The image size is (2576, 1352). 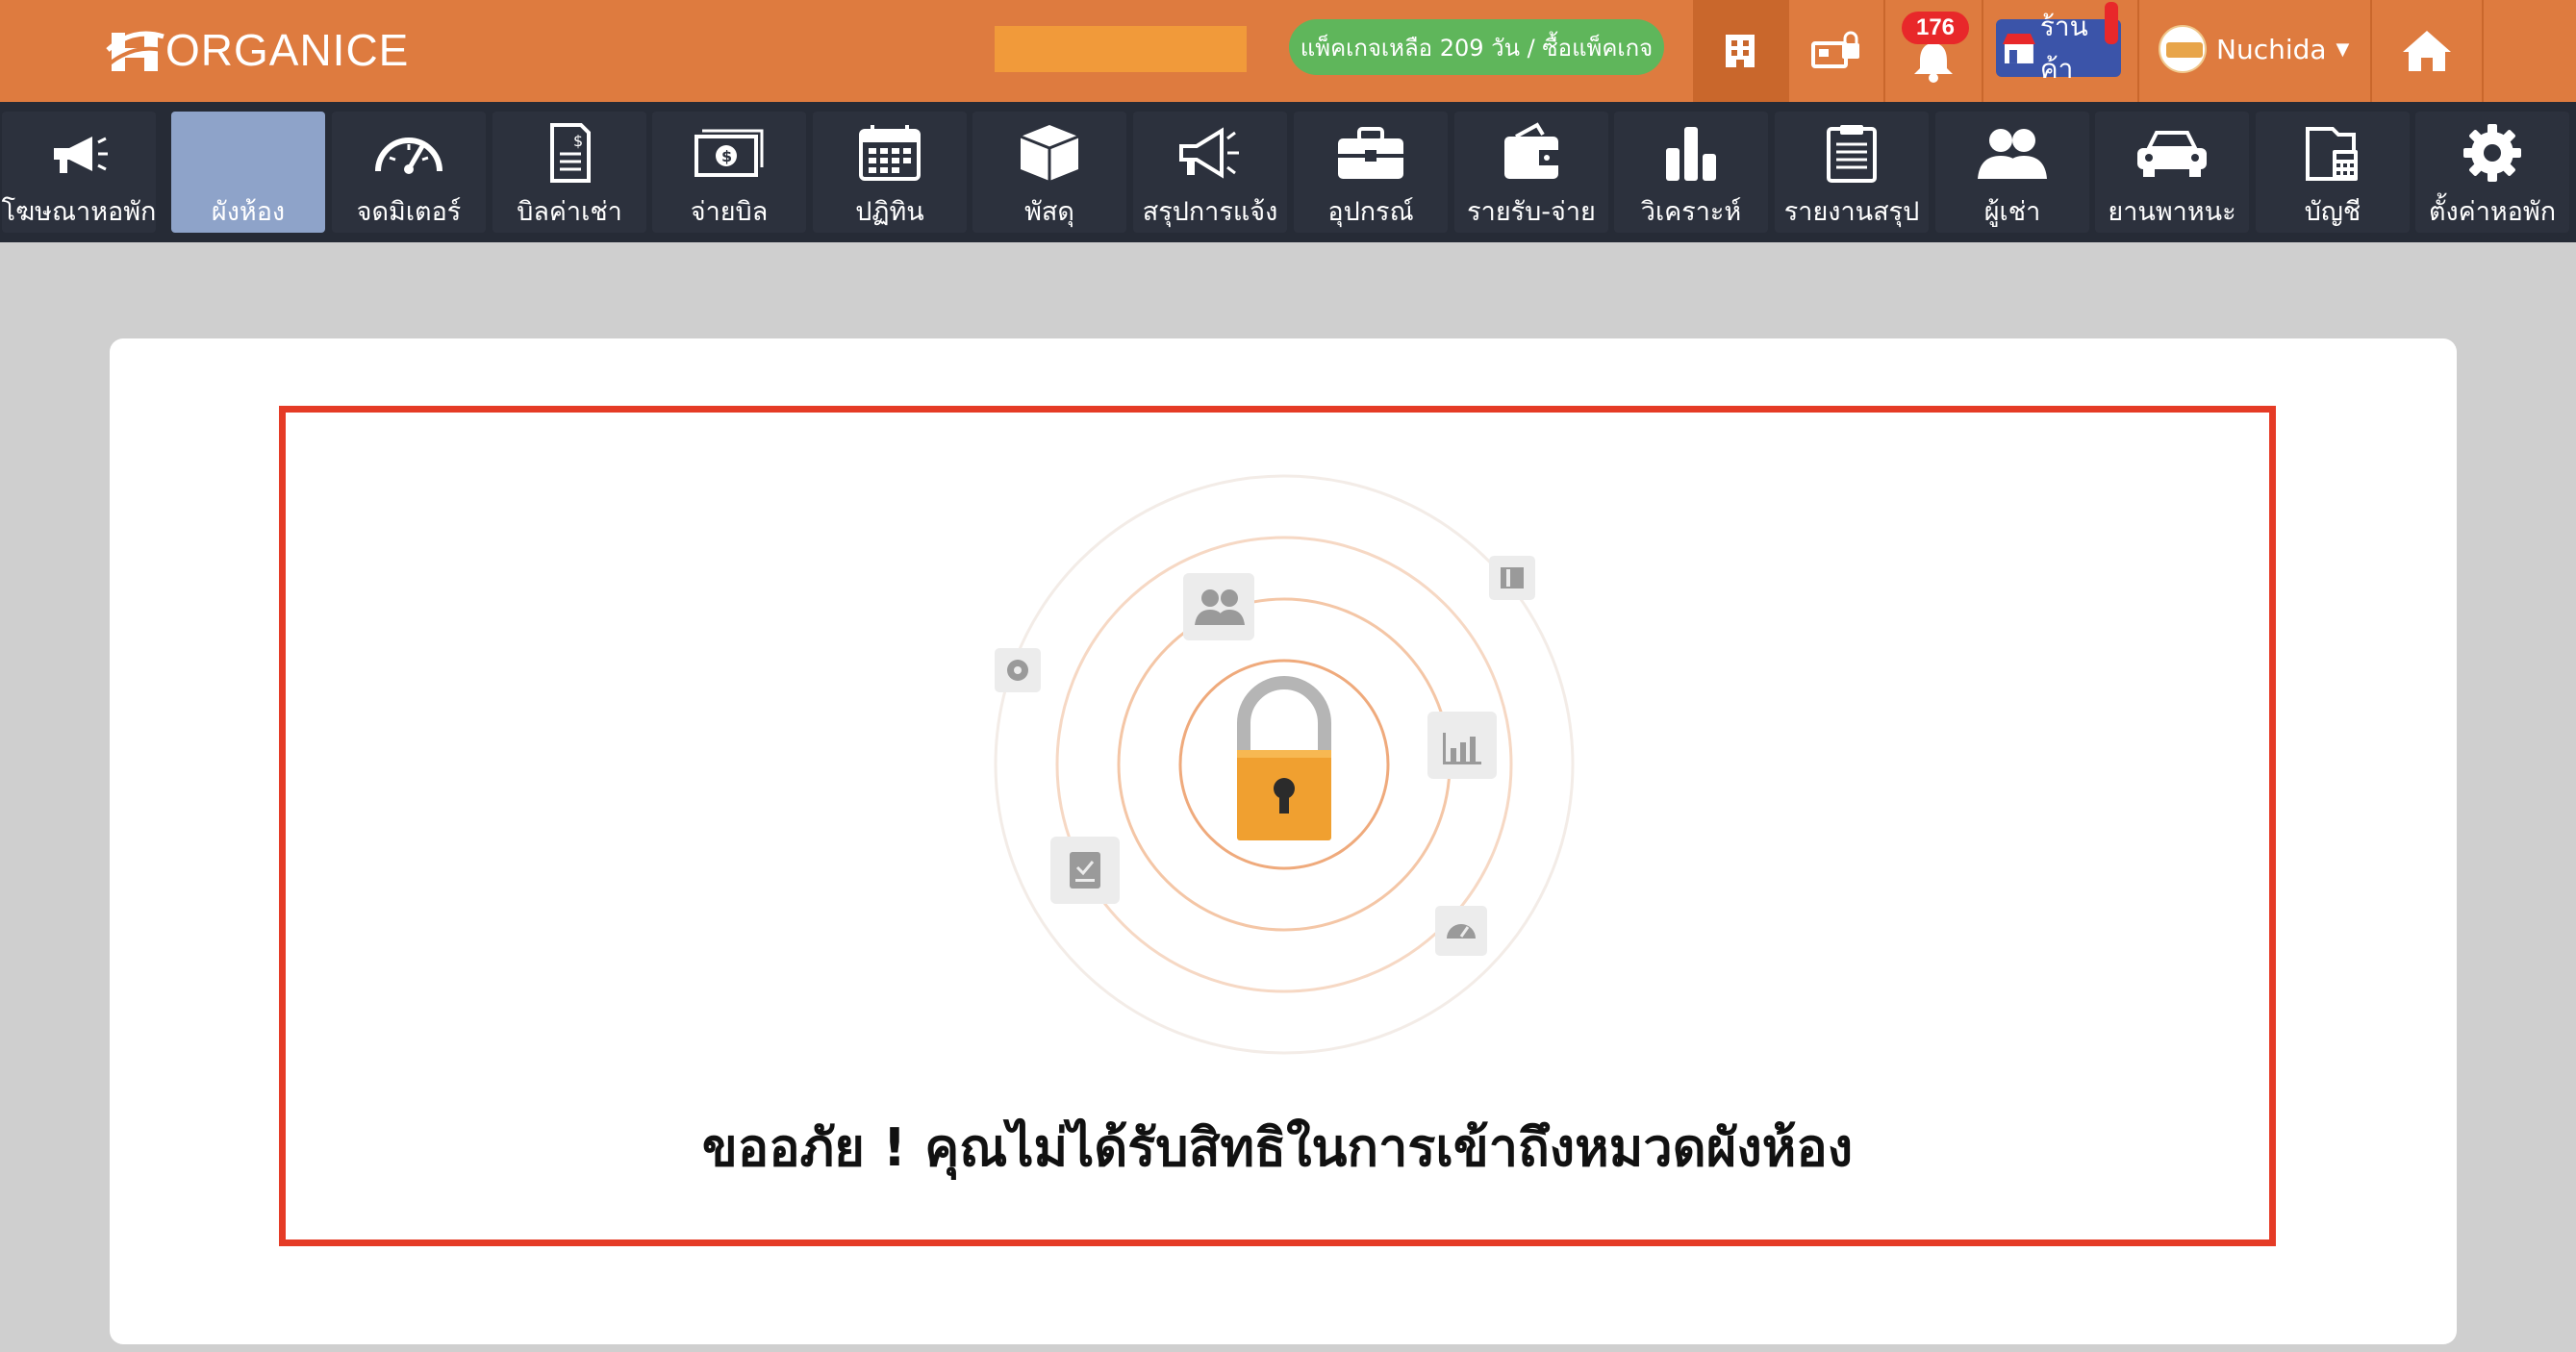 I want to click on notification-count-badge: 176, so click(x=1935, y=28).